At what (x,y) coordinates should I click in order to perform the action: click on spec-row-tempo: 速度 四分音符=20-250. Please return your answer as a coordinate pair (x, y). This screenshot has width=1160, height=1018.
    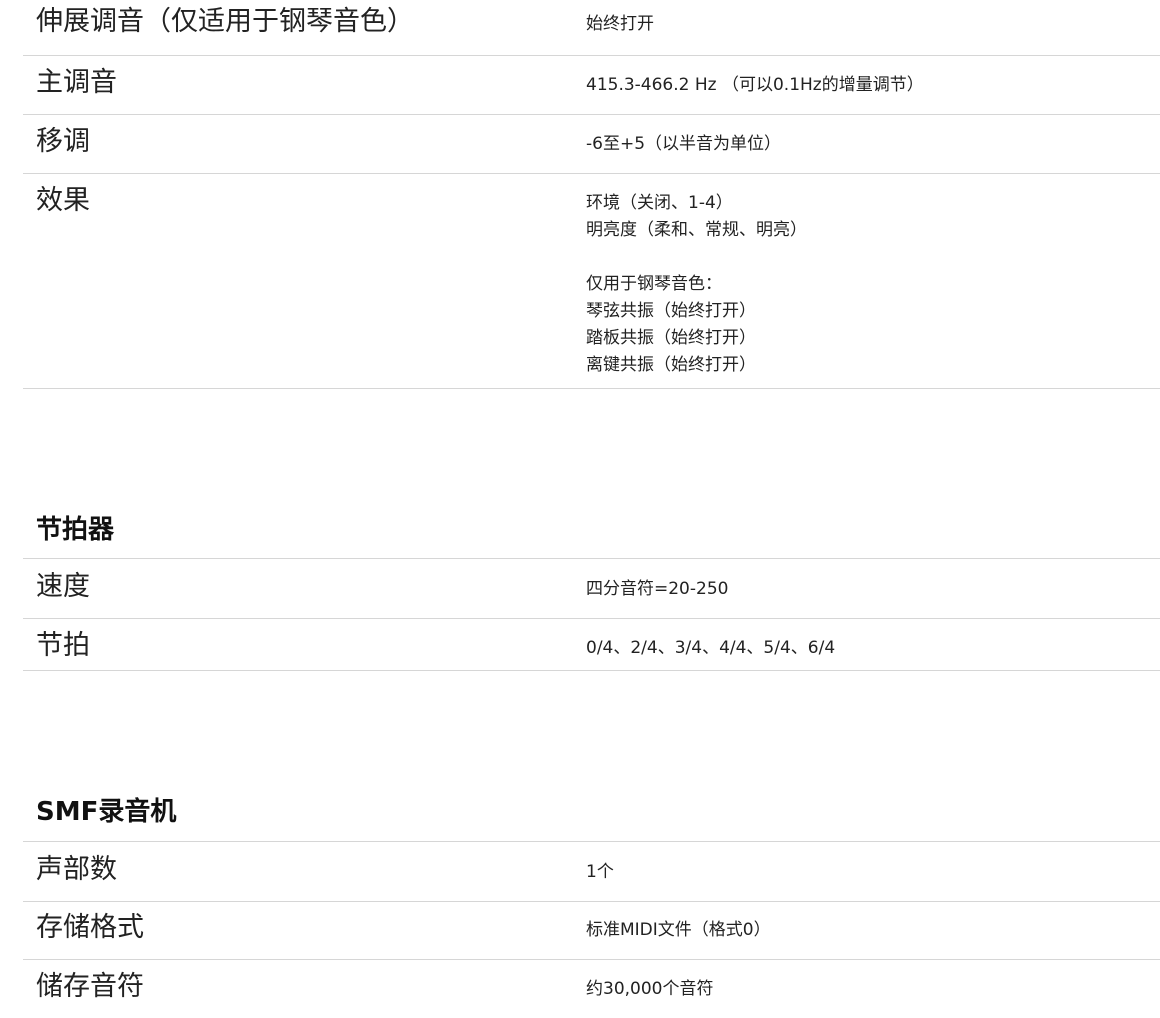
    Looking at the image, I should click on (591, 588).